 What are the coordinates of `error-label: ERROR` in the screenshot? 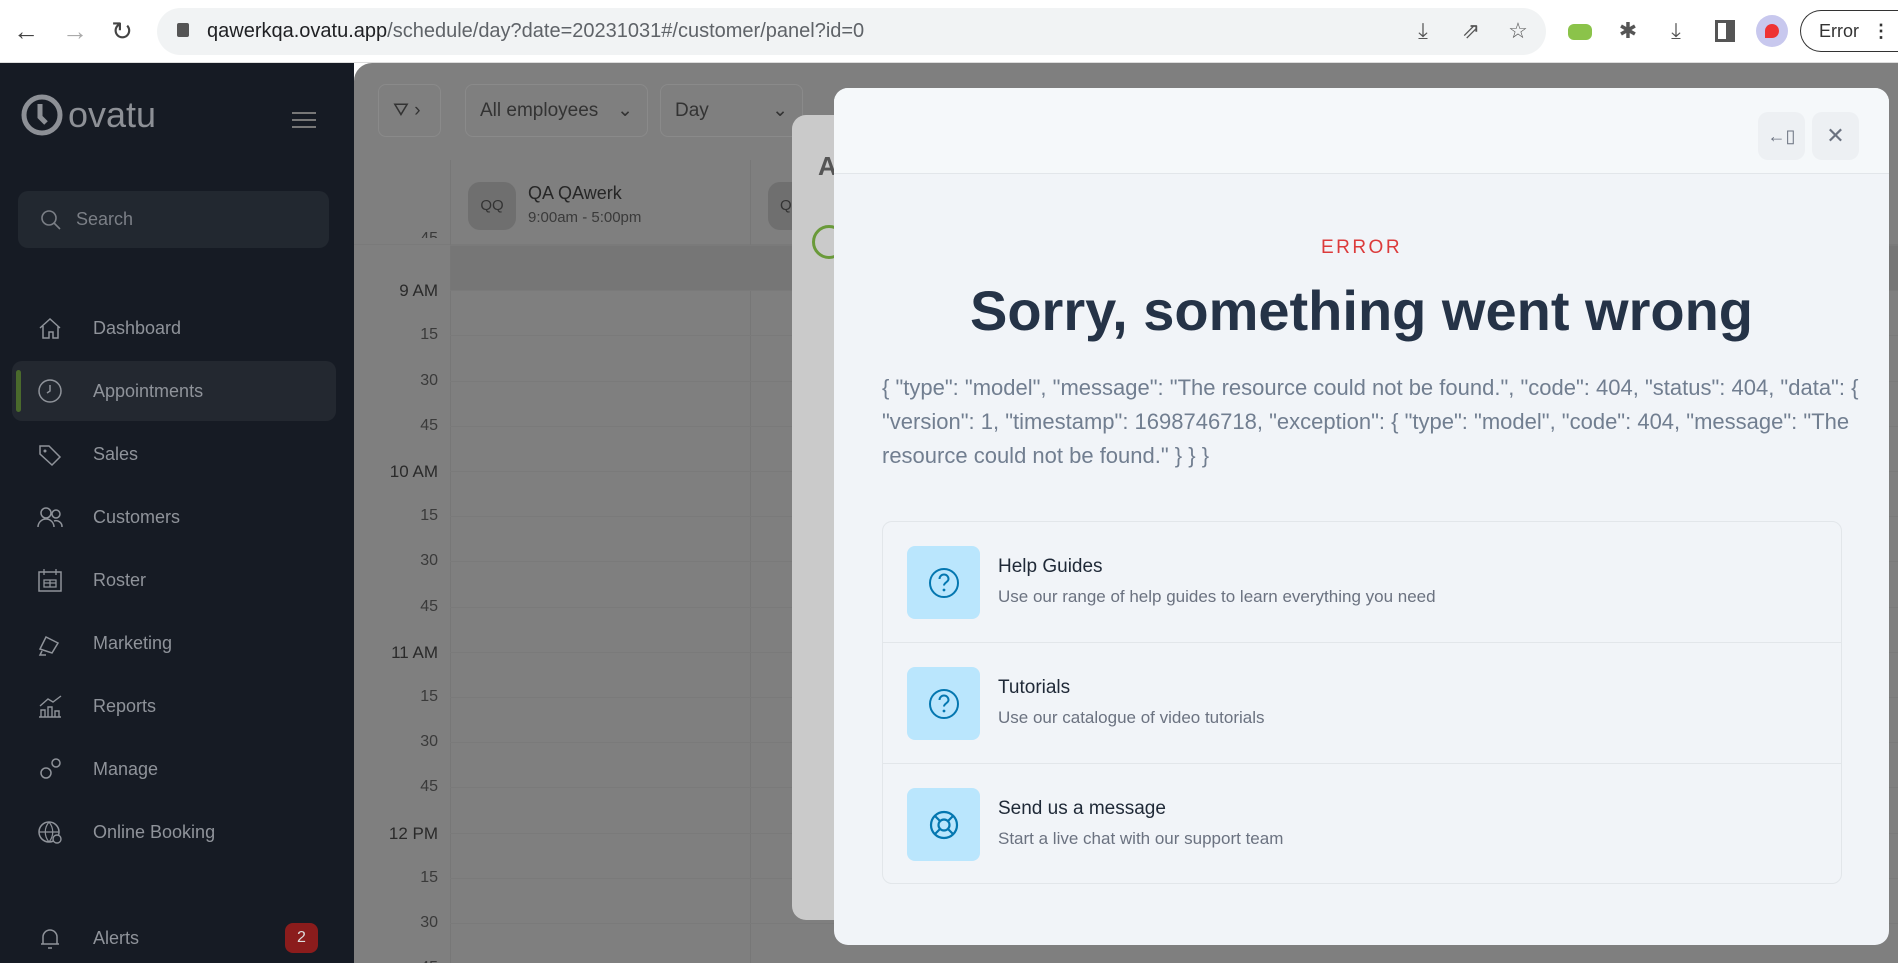 It's located at (1361, 247).